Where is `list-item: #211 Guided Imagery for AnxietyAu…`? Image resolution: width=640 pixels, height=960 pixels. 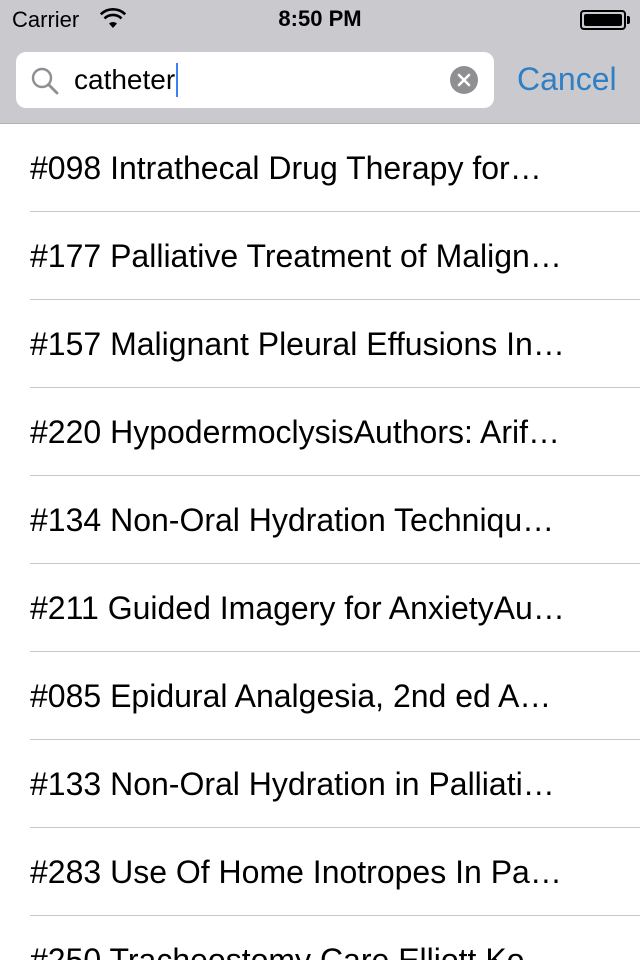 list-item: #211 Guided Imagery for AnxietyAu… is located at coordinates (320, 608).